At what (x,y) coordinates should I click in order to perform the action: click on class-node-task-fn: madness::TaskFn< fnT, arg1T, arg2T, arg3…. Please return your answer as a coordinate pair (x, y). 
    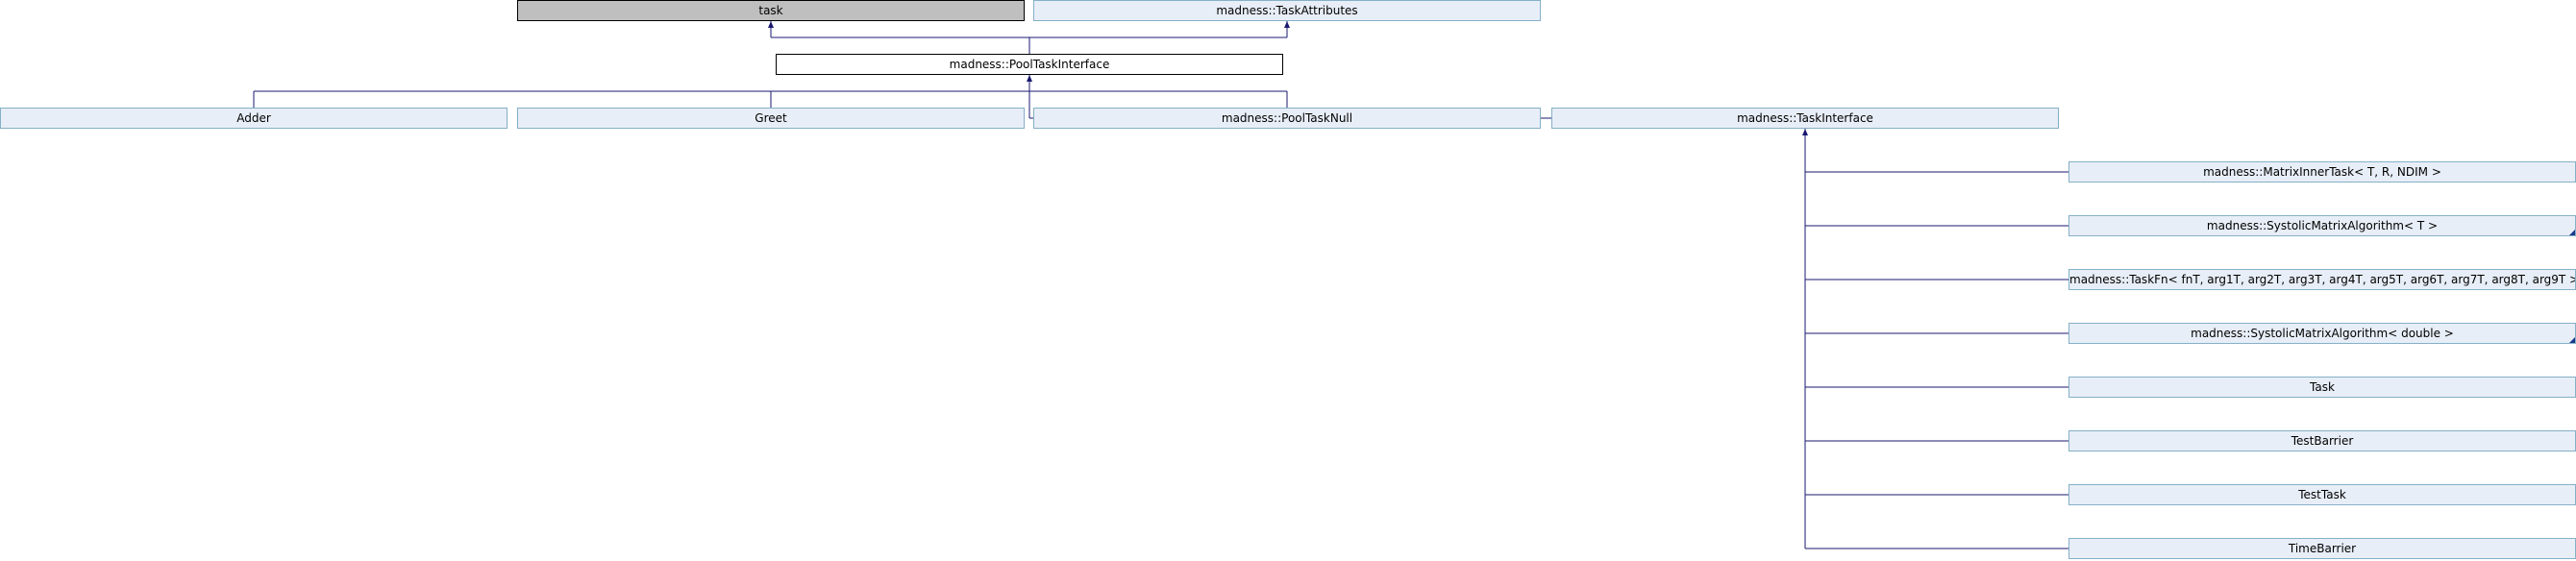
    Looking at the image, I should click on (2322, 279).